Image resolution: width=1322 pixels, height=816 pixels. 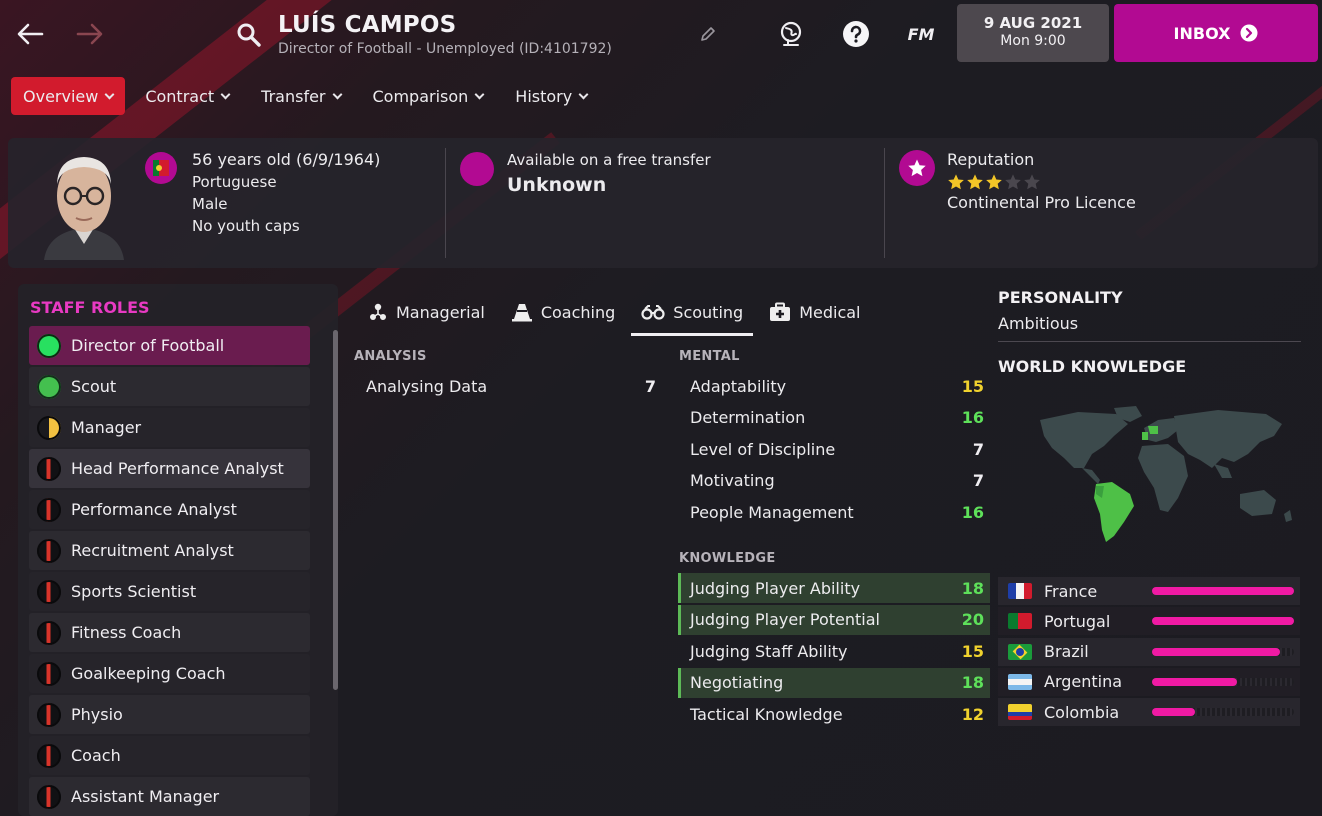 What do you see at coordinates (1033, 33) in the screenshot?
I see `date-time-display: 9 AUG 2021 Mon 9:00` at bounding box center [1033, 33].